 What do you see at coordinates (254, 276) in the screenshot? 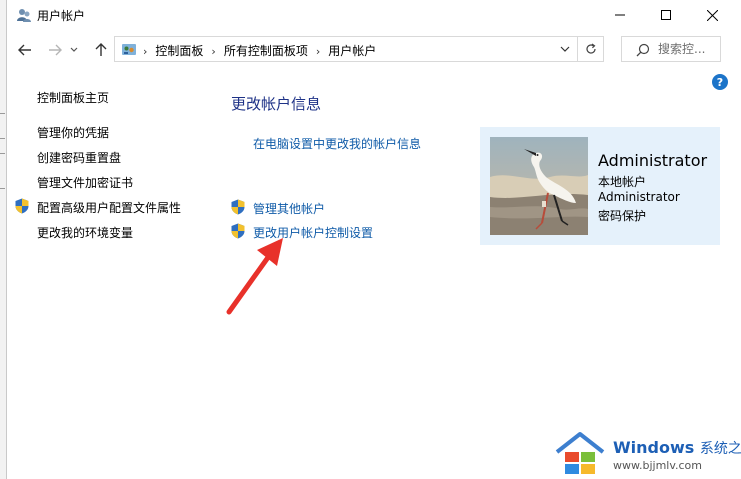
I see `annotation-arrow-icon` at bounding box center [254, 276].